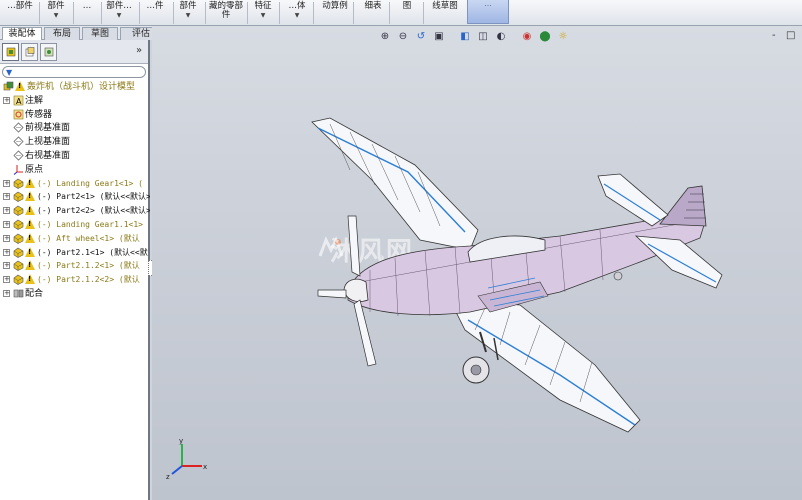 The height and width of the screenshot is (500, 802). I want to click on coordinate-triad: y x z, so click(186, 458).